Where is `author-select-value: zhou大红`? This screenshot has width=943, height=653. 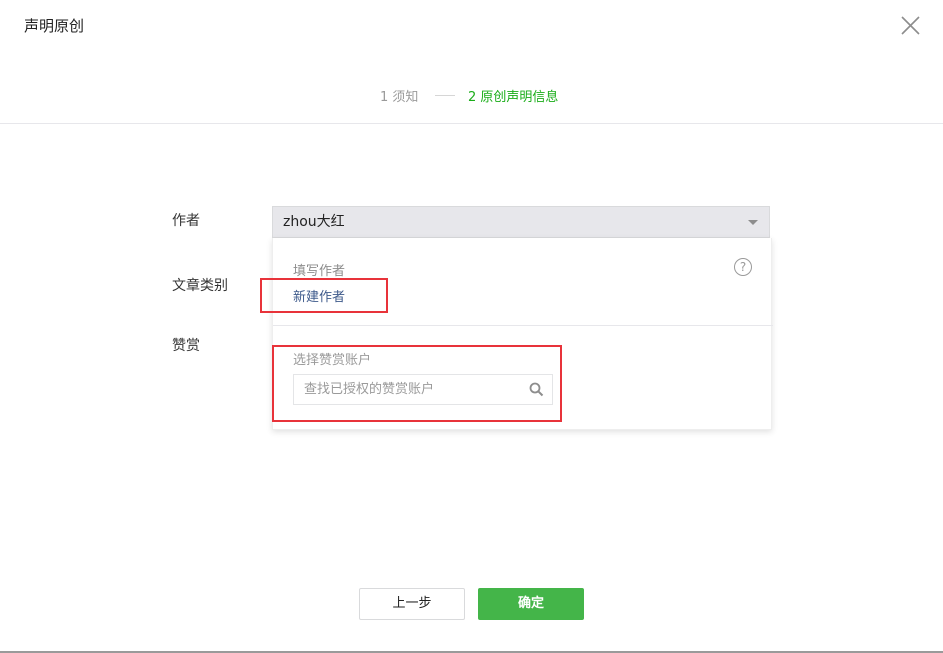
author-select-value: zhou大红 is located at coordinates (314, 222).